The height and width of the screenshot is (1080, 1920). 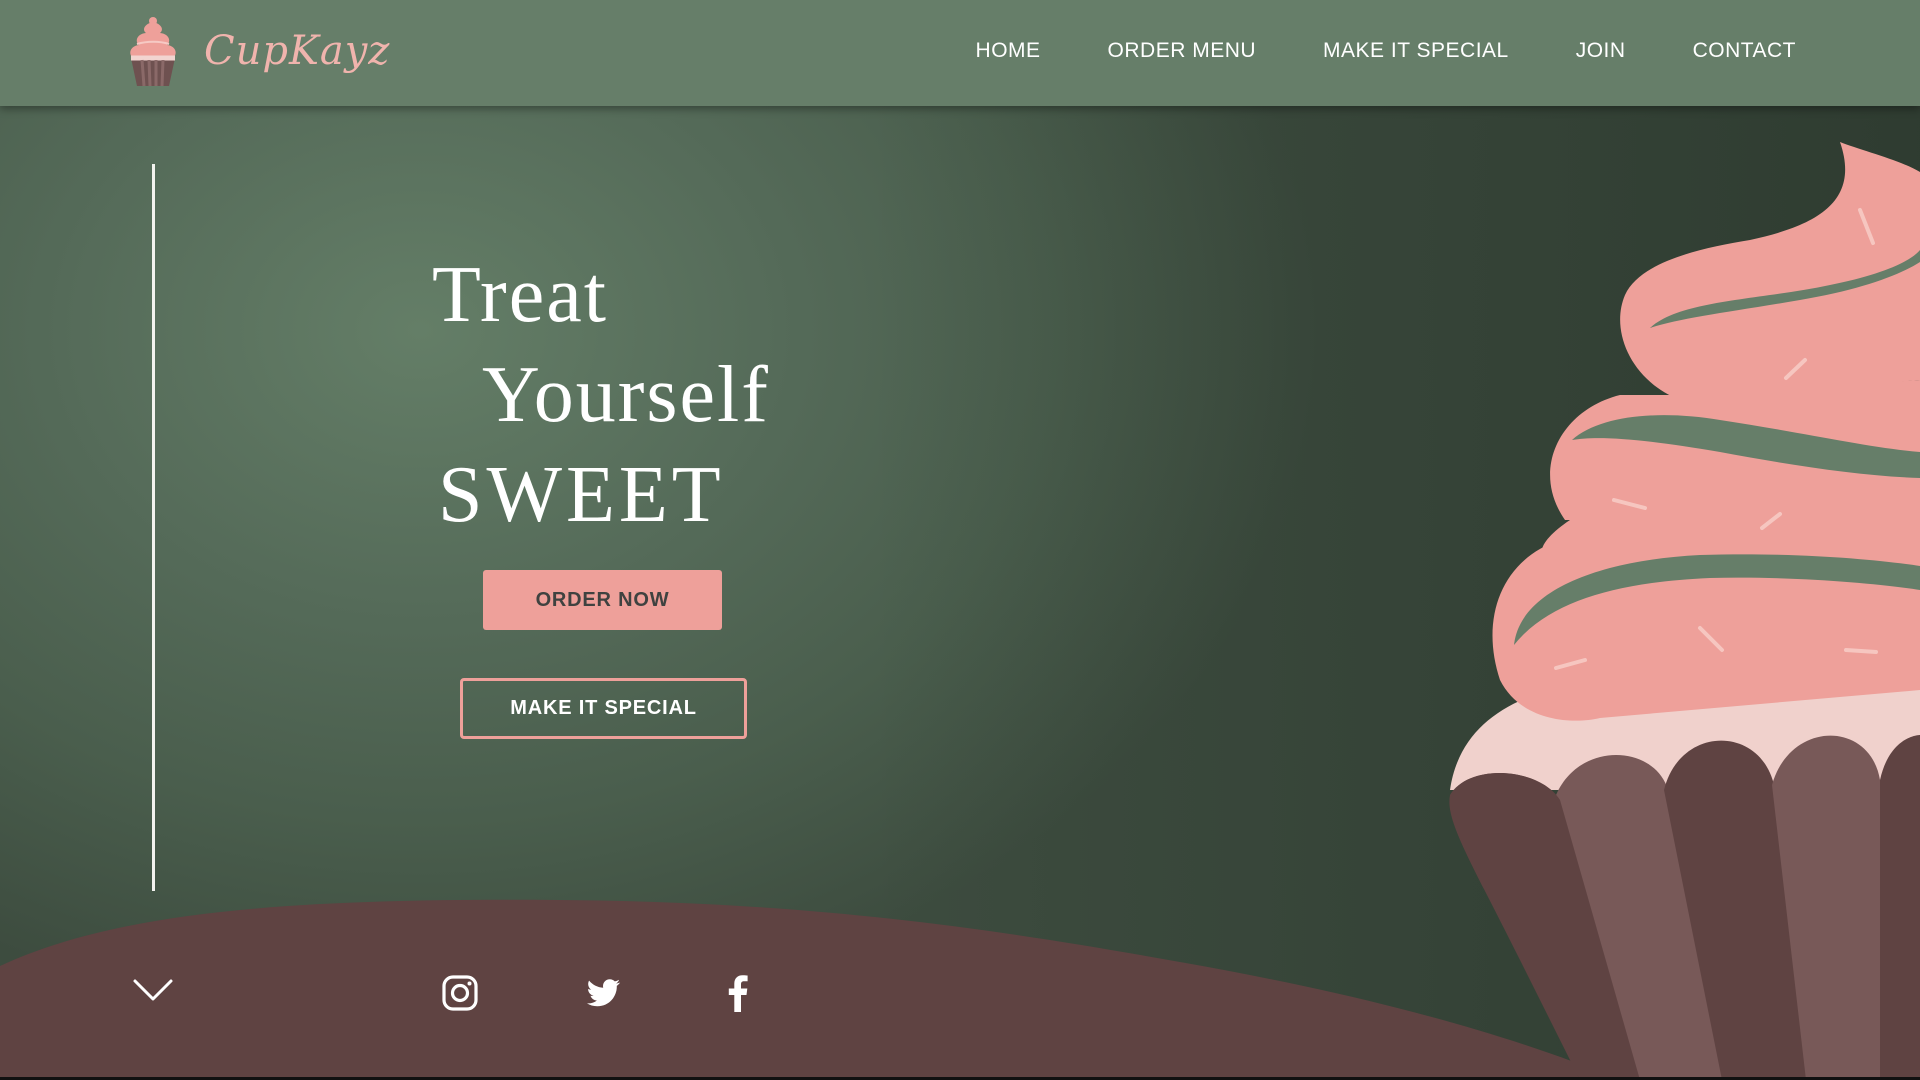 What do you see at coordinates (1008, 51) in the screenshot?
I see `nav-home: HOME` at bounding box center [1008, 51].